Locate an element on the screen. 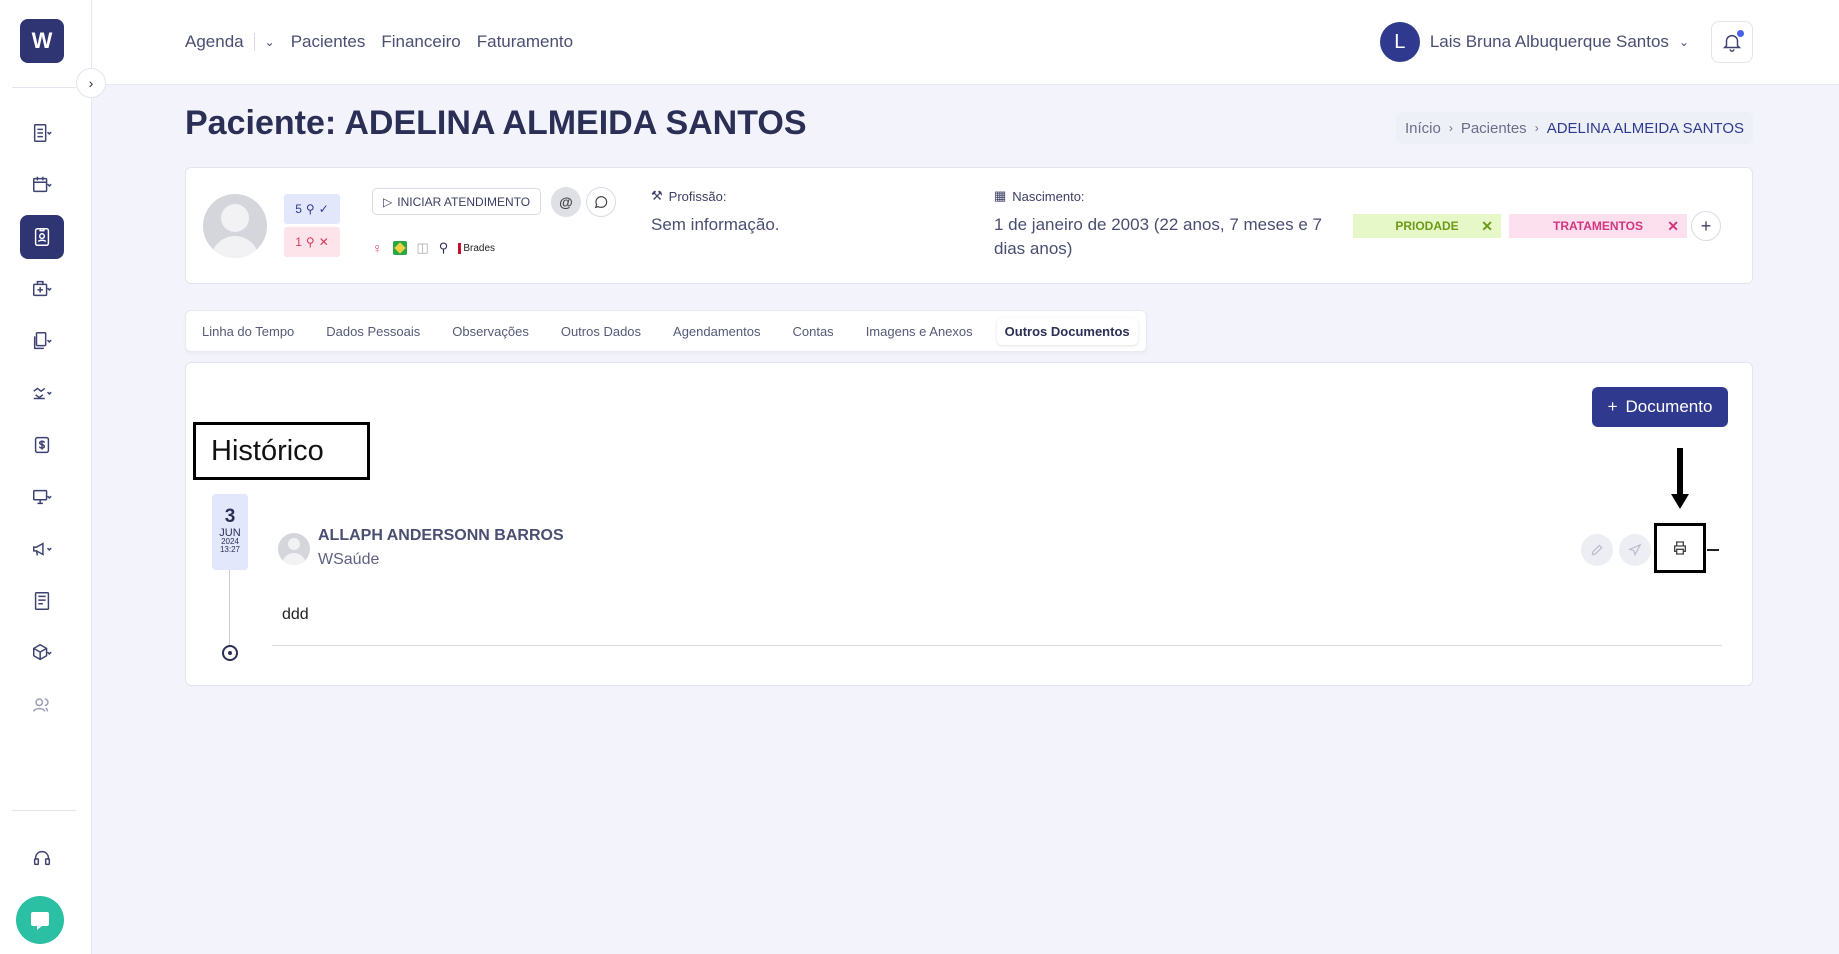  nav-pacientes: Pacientes is located at coordinates (328, 42).